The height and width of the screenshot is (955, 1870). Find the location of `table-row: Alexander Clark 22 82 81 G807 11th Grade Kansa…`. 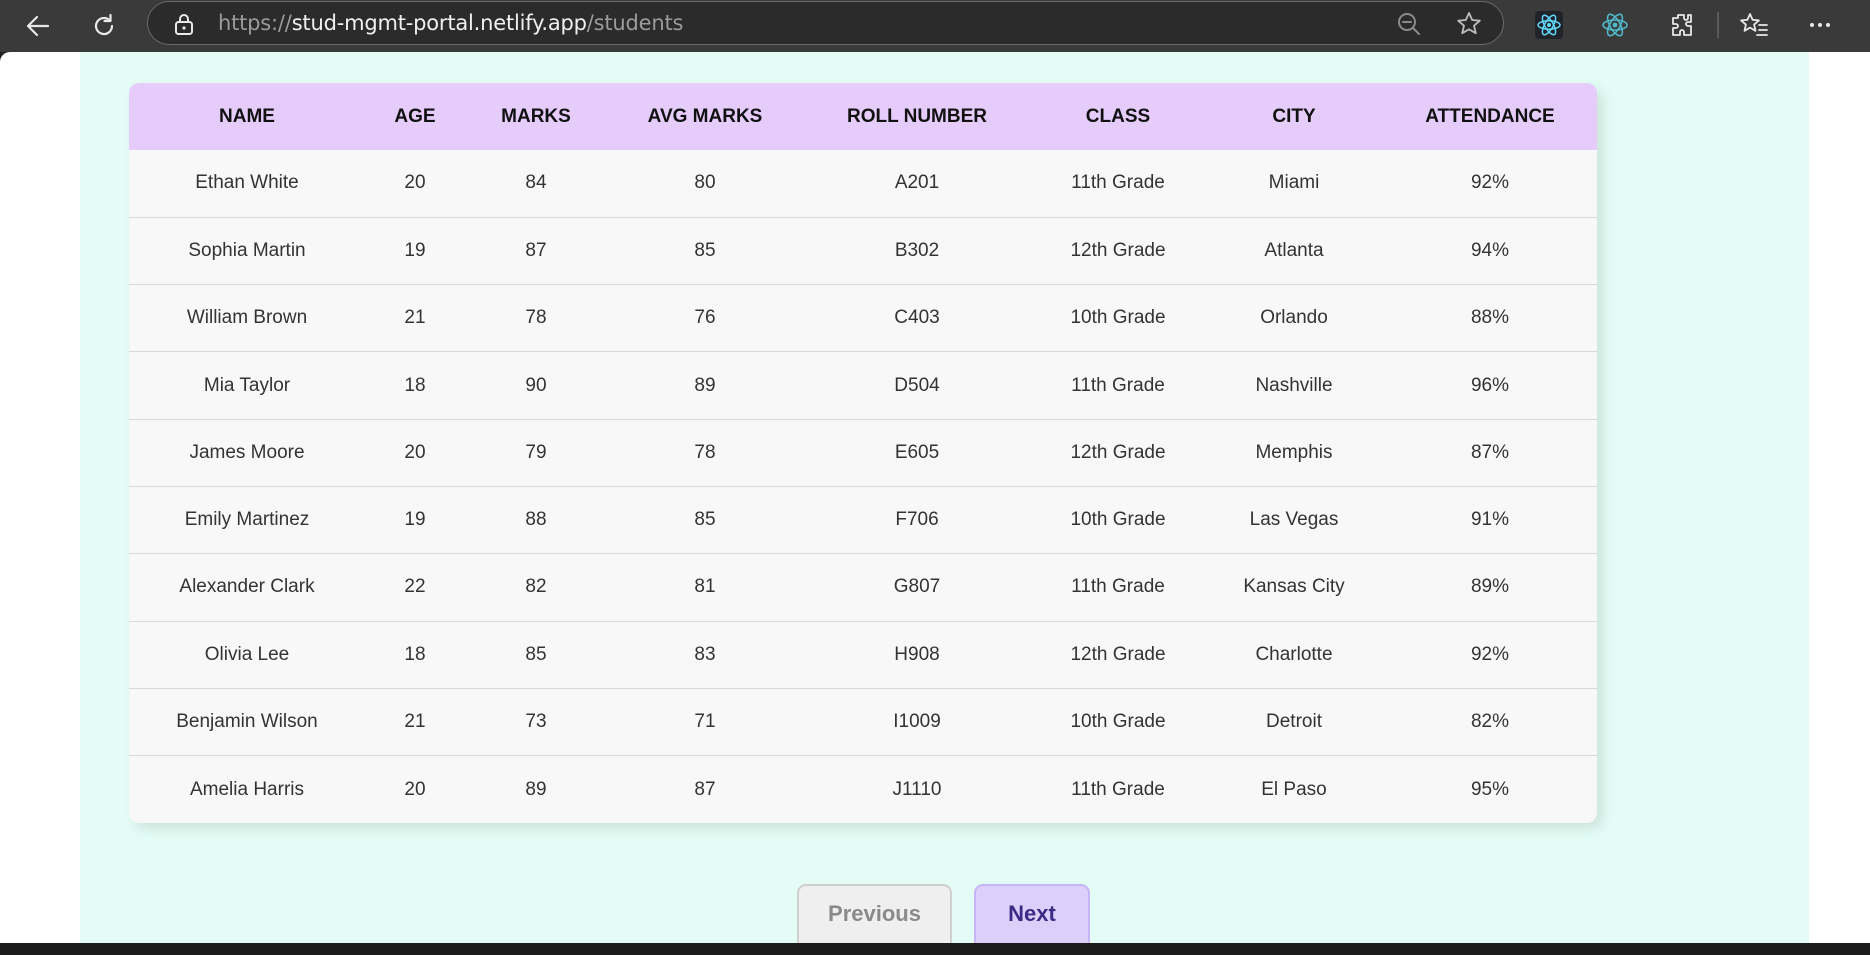

table-row: Alexander Clark 22 82 81 G807 11th Grade Kansa… is located at coordinates (863, 587).